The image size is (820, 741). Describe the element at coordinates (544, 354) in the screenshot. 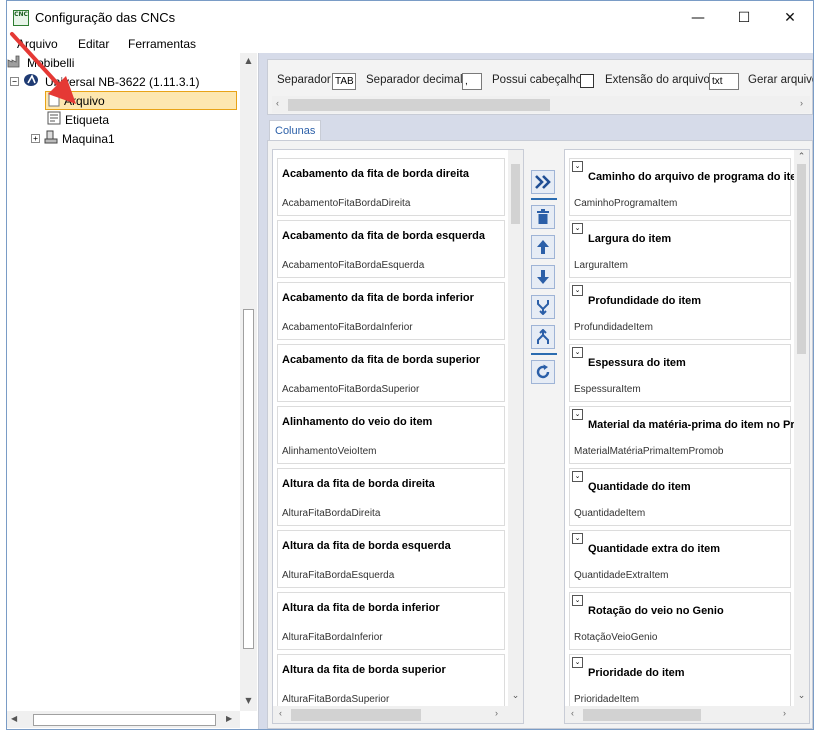

I see `toolbar-separator` at that location.